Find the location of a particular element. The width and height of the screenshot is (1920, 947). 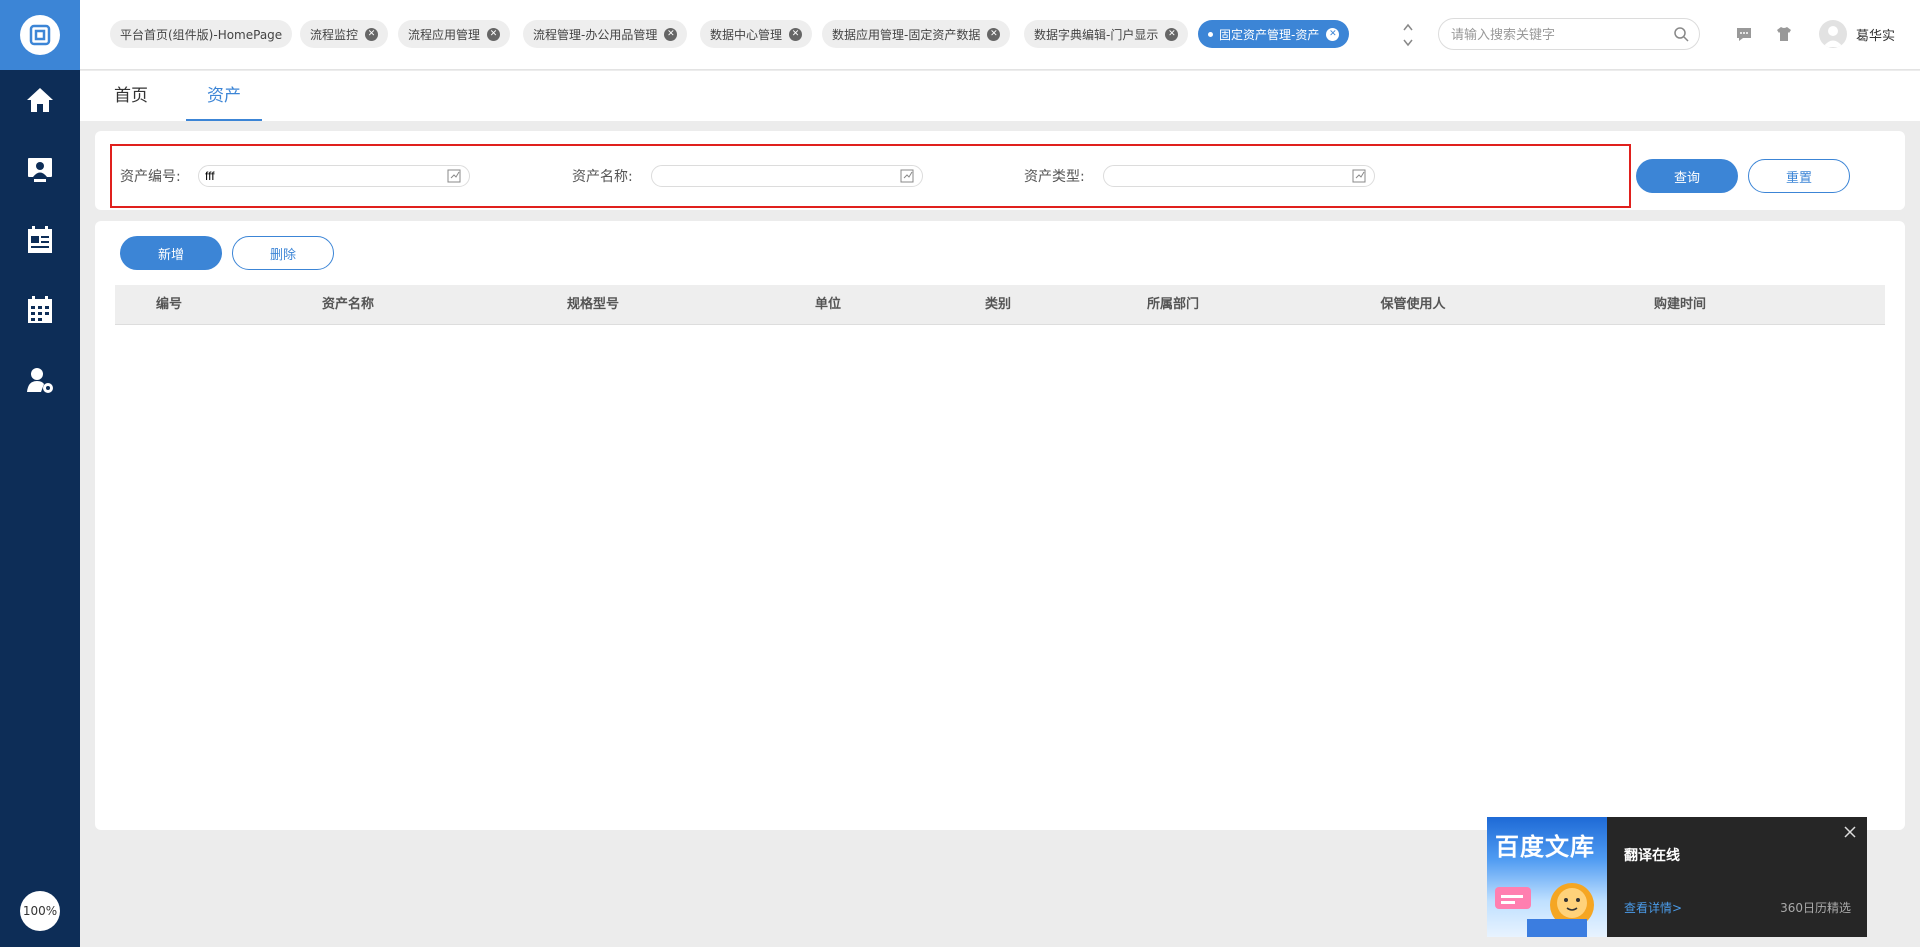

subtab-home: 首页 is located at coordinates (131, 96).